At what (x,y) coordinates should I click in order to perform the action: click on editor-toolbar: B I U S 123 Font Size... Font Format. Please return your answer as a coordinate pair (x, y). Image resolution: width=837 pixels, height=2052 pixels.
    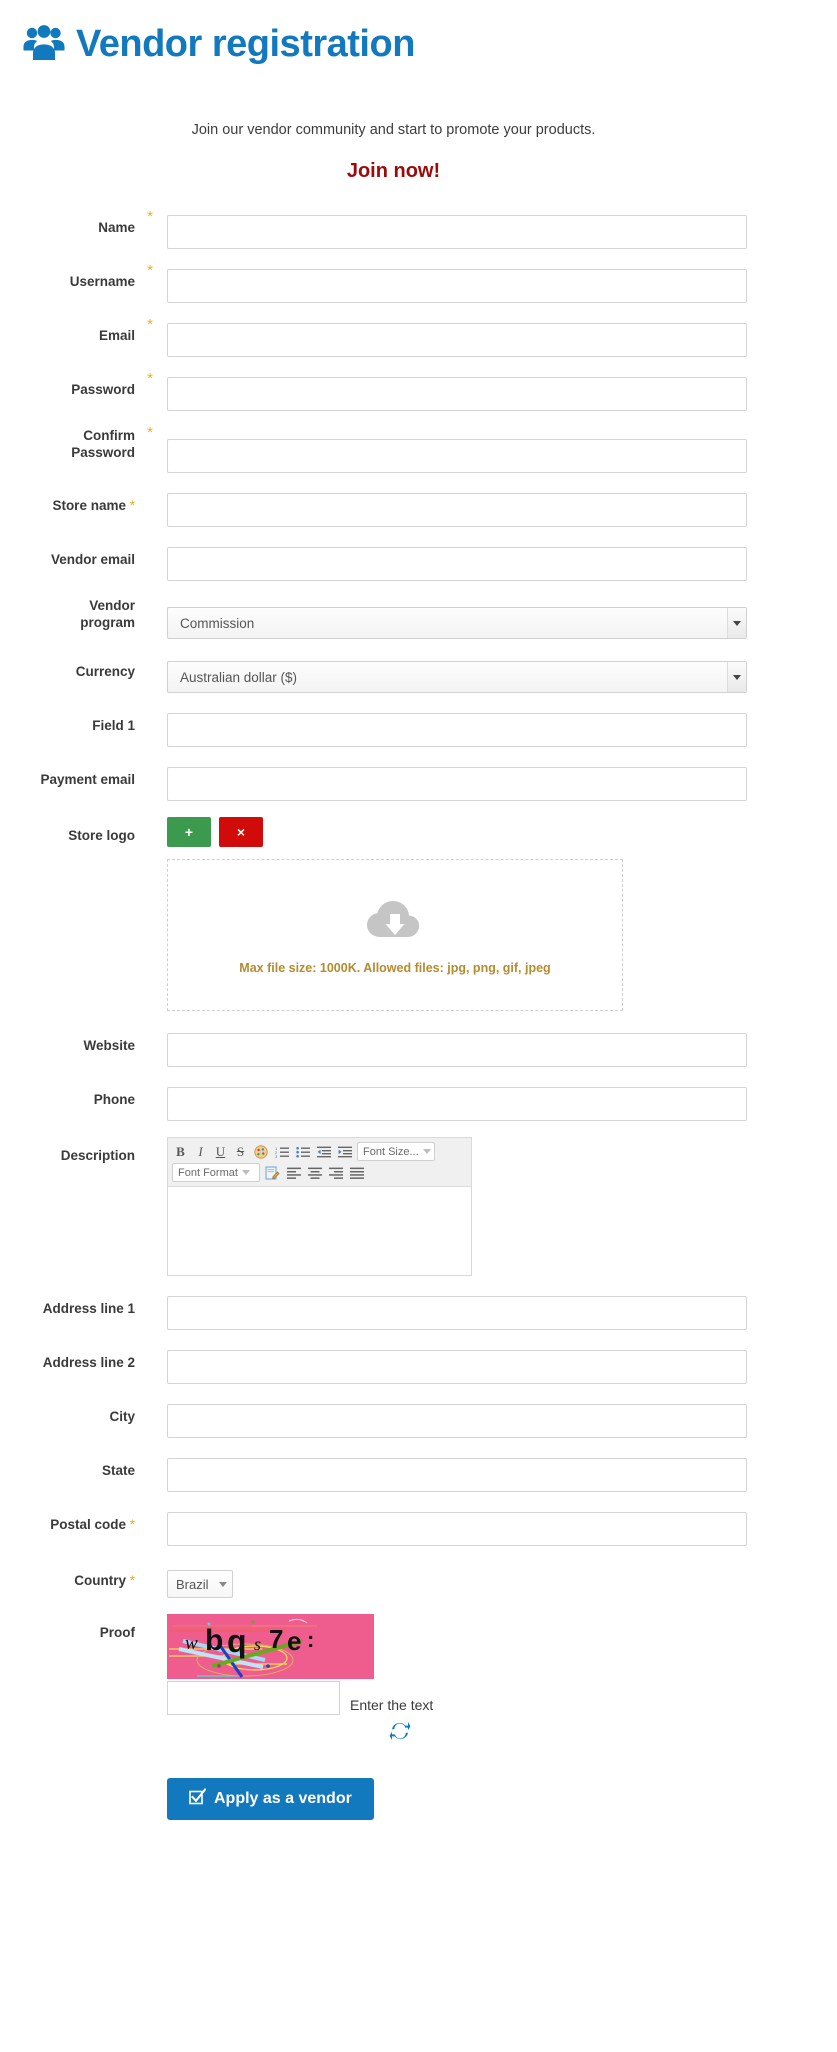
    Looking at the image, I should click on (319, 1162).